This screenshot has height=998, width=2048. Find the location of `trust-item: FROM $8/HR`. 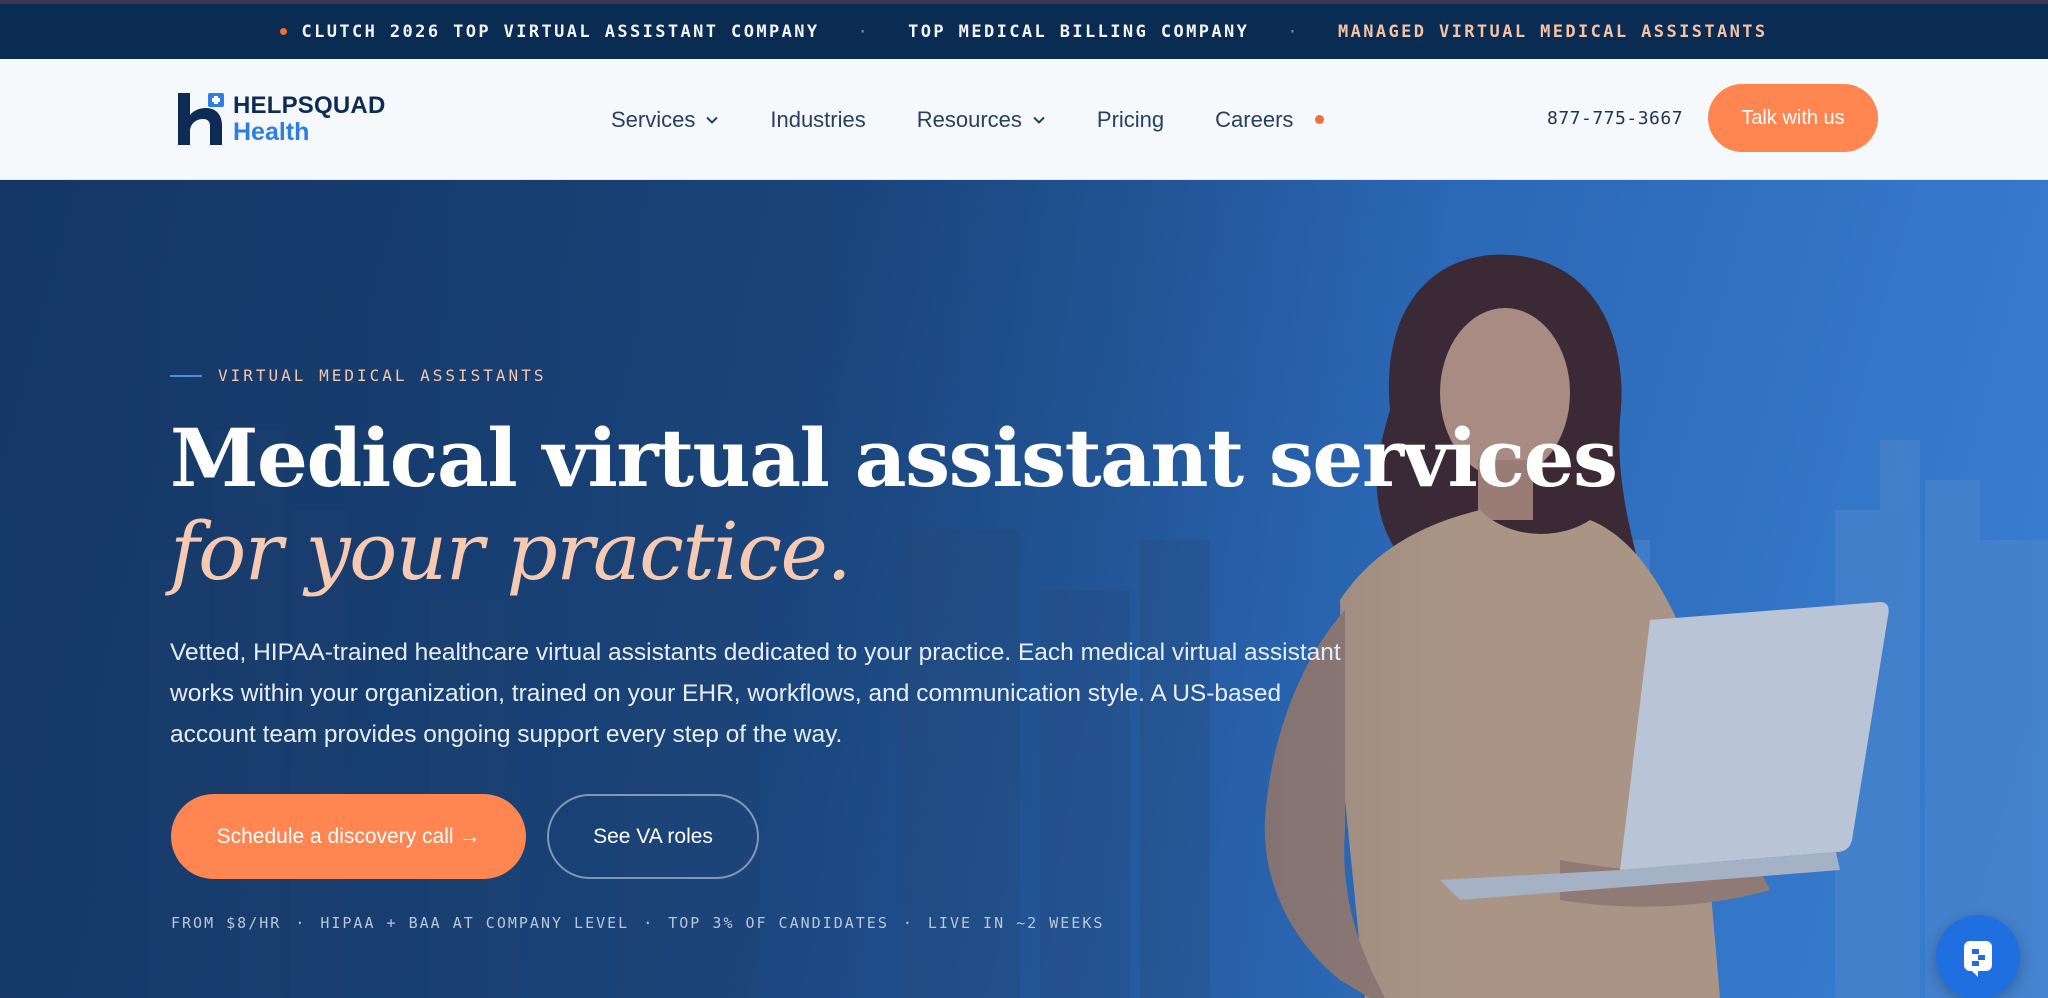

trust-item: FROM $8/HR is located at coordinates (226, 923).